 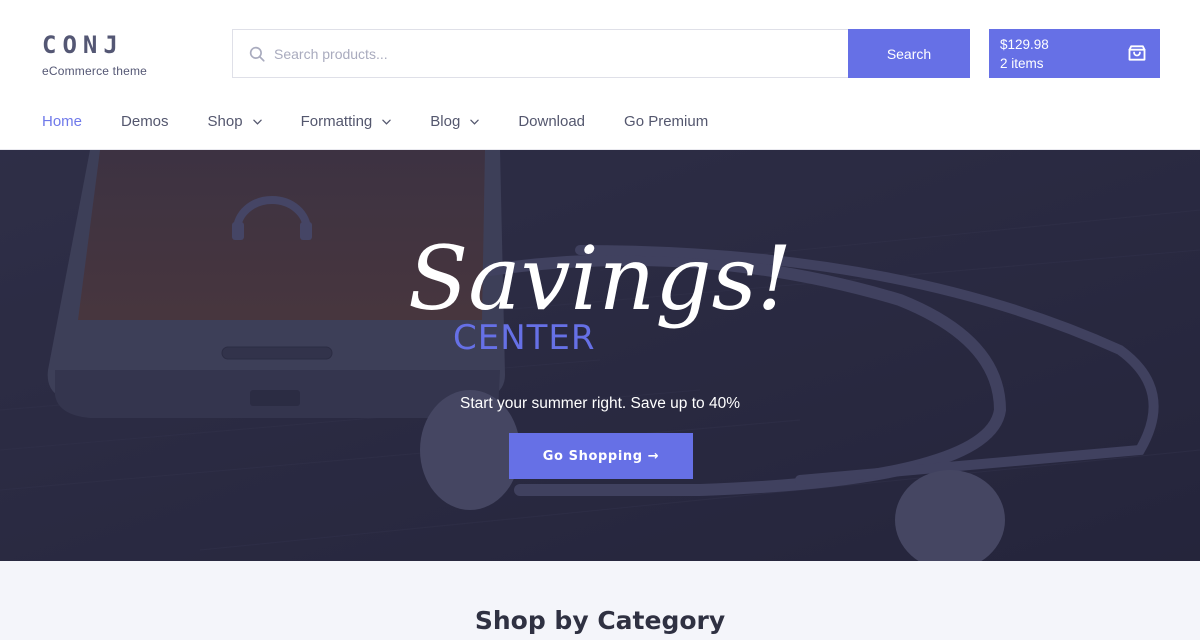 I want to click on site-tagline: eCommerce theme, so click(x=95, y=71).